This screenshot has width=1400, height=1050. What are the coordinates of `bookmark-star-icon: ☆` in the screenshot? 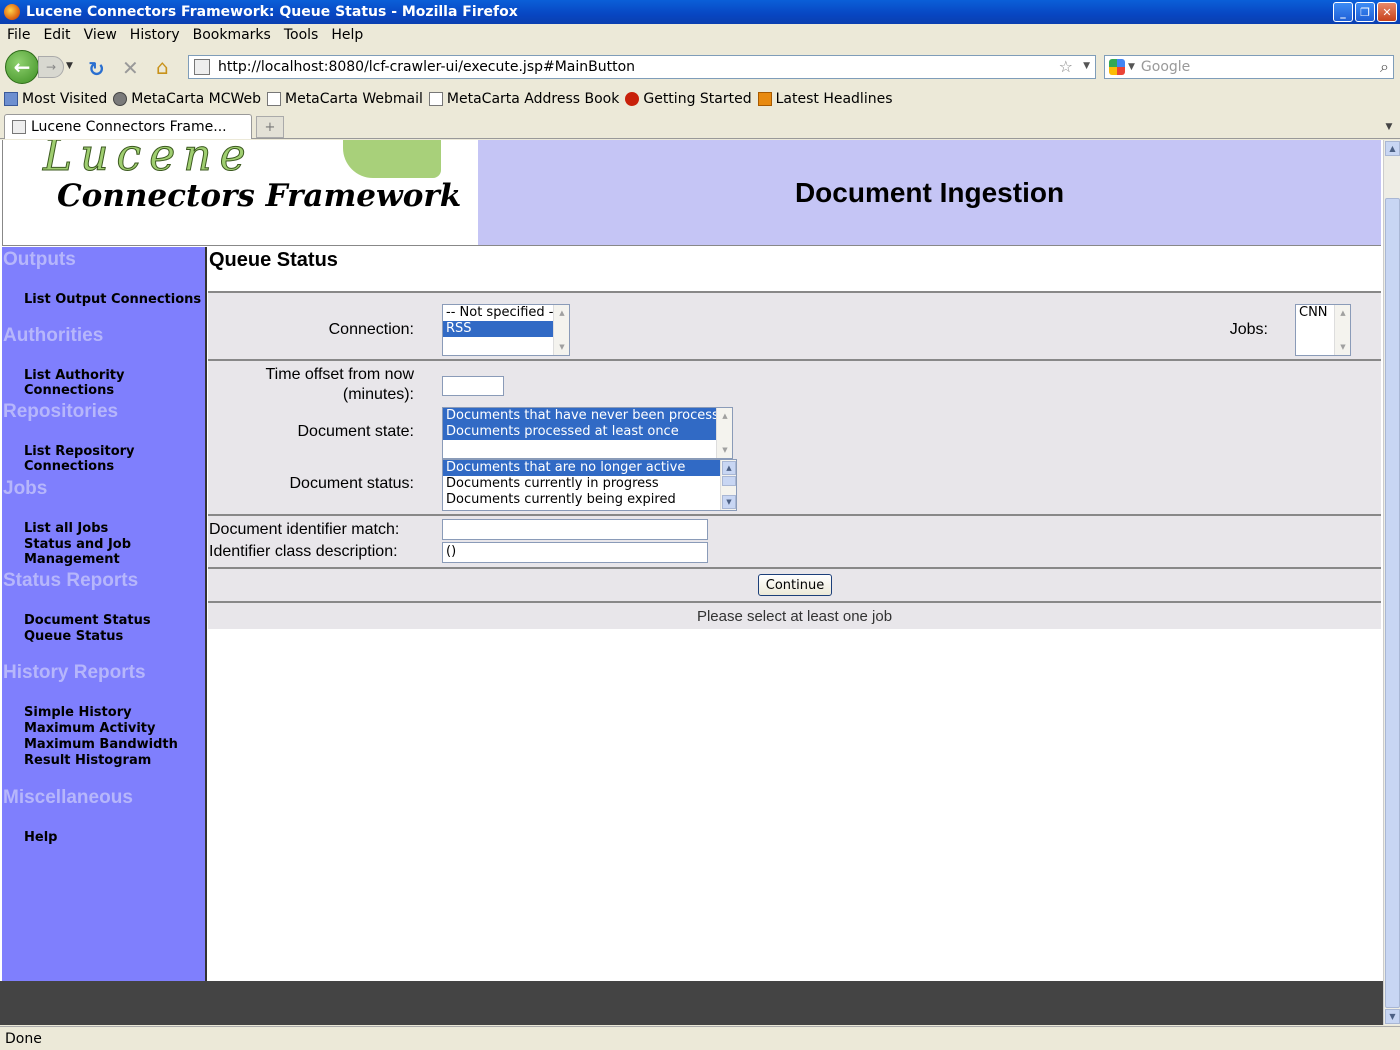 It's located at (1066, 66).